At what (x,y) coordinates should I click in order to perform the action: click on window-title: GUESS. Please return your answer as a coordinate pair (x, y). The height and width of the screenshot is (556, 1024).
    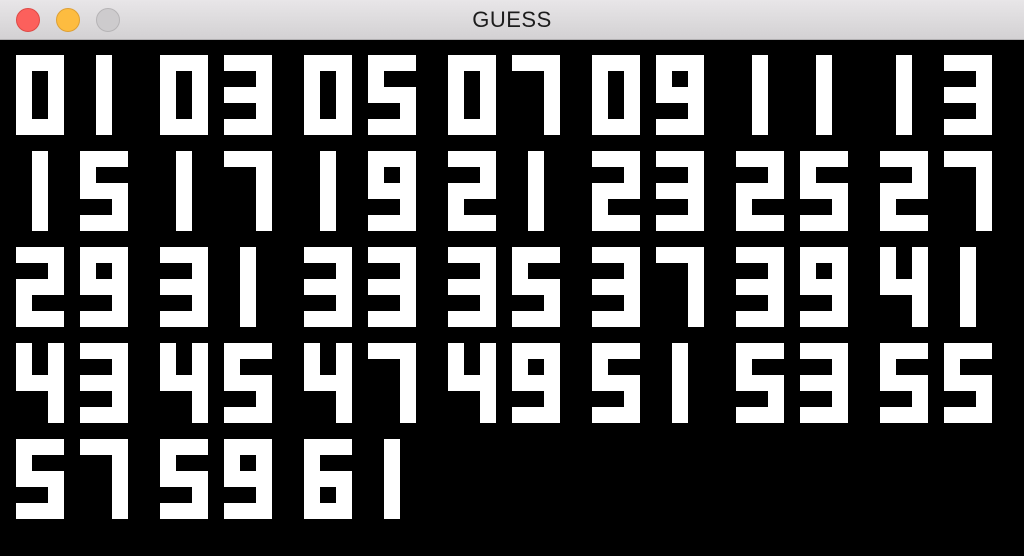
    Looking at the image, I should click on (512, 19).